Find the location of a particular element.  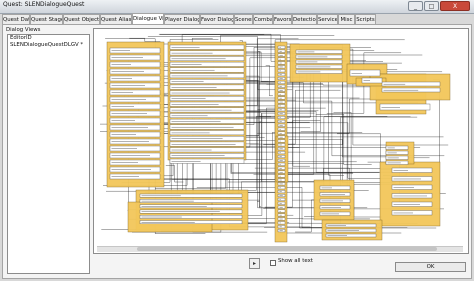

window-title: Quest: SLENDialogueQuest is located at coordinates (44, 4).